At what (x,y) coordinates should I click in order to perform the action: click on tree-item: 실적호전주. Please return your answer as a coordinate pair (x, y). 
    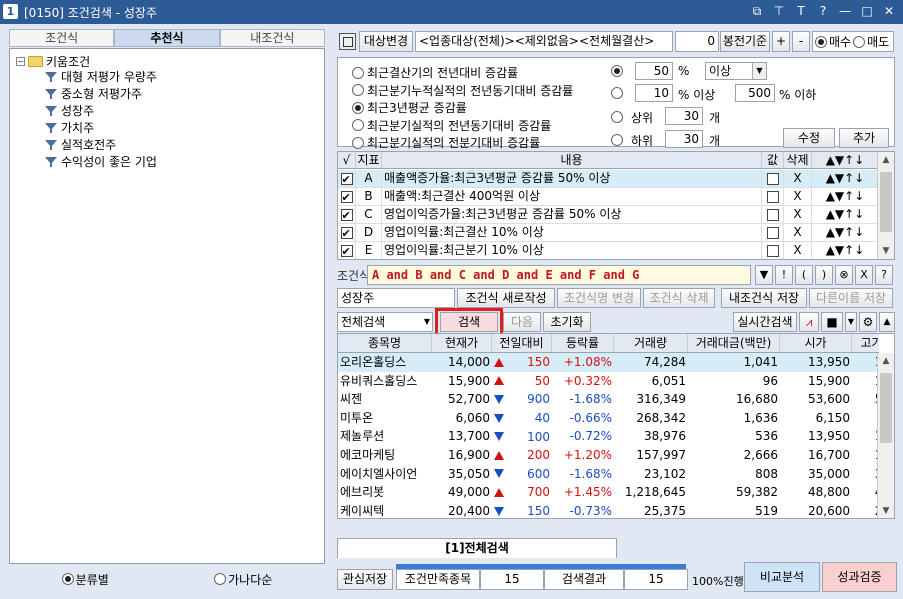
    Looking at the image, I should click on (100, 144).